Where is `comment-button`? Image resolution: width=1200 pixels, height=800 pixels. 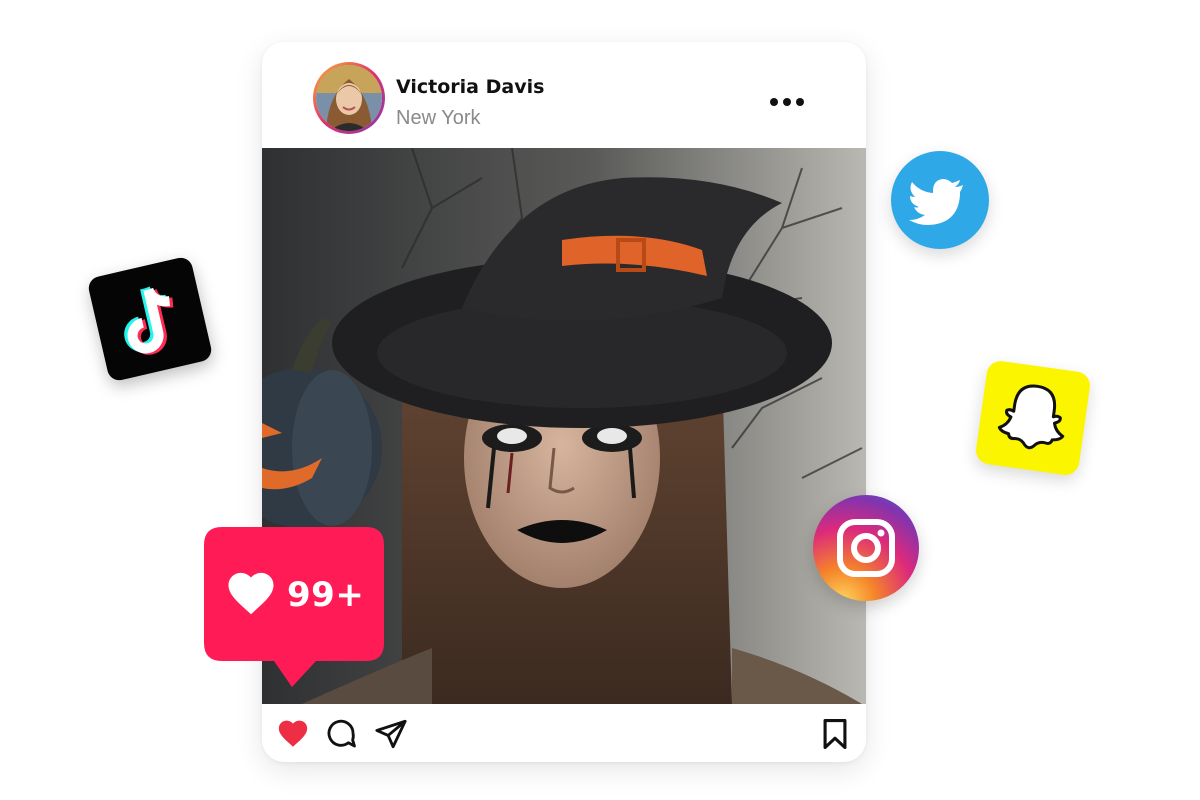 comment-button is located at coordinates (341, 734).